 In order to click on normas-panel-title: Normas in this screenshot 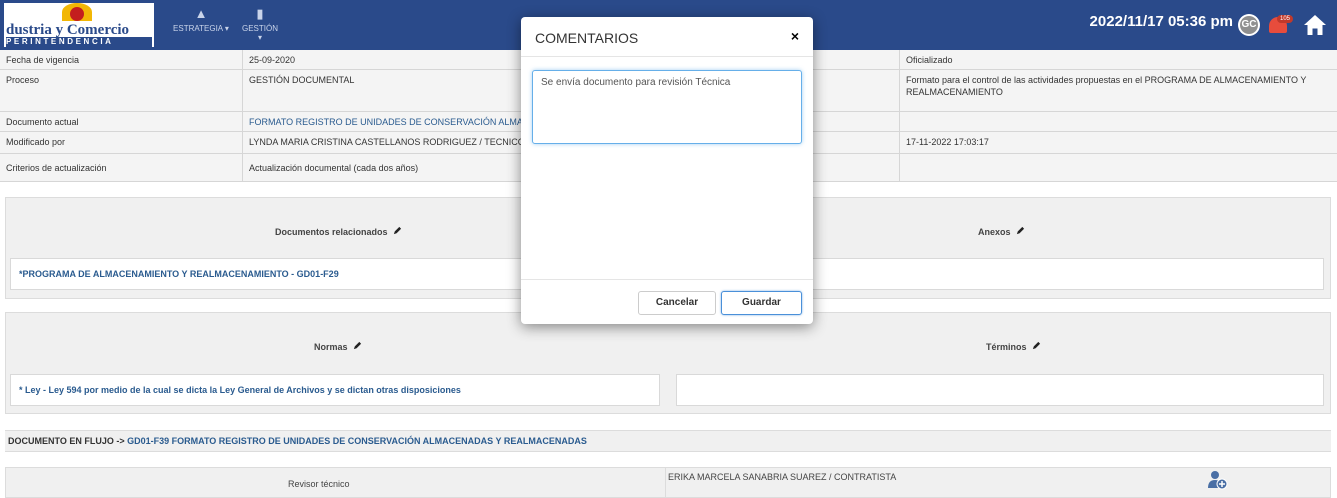, I will do `click(338, 346)`.